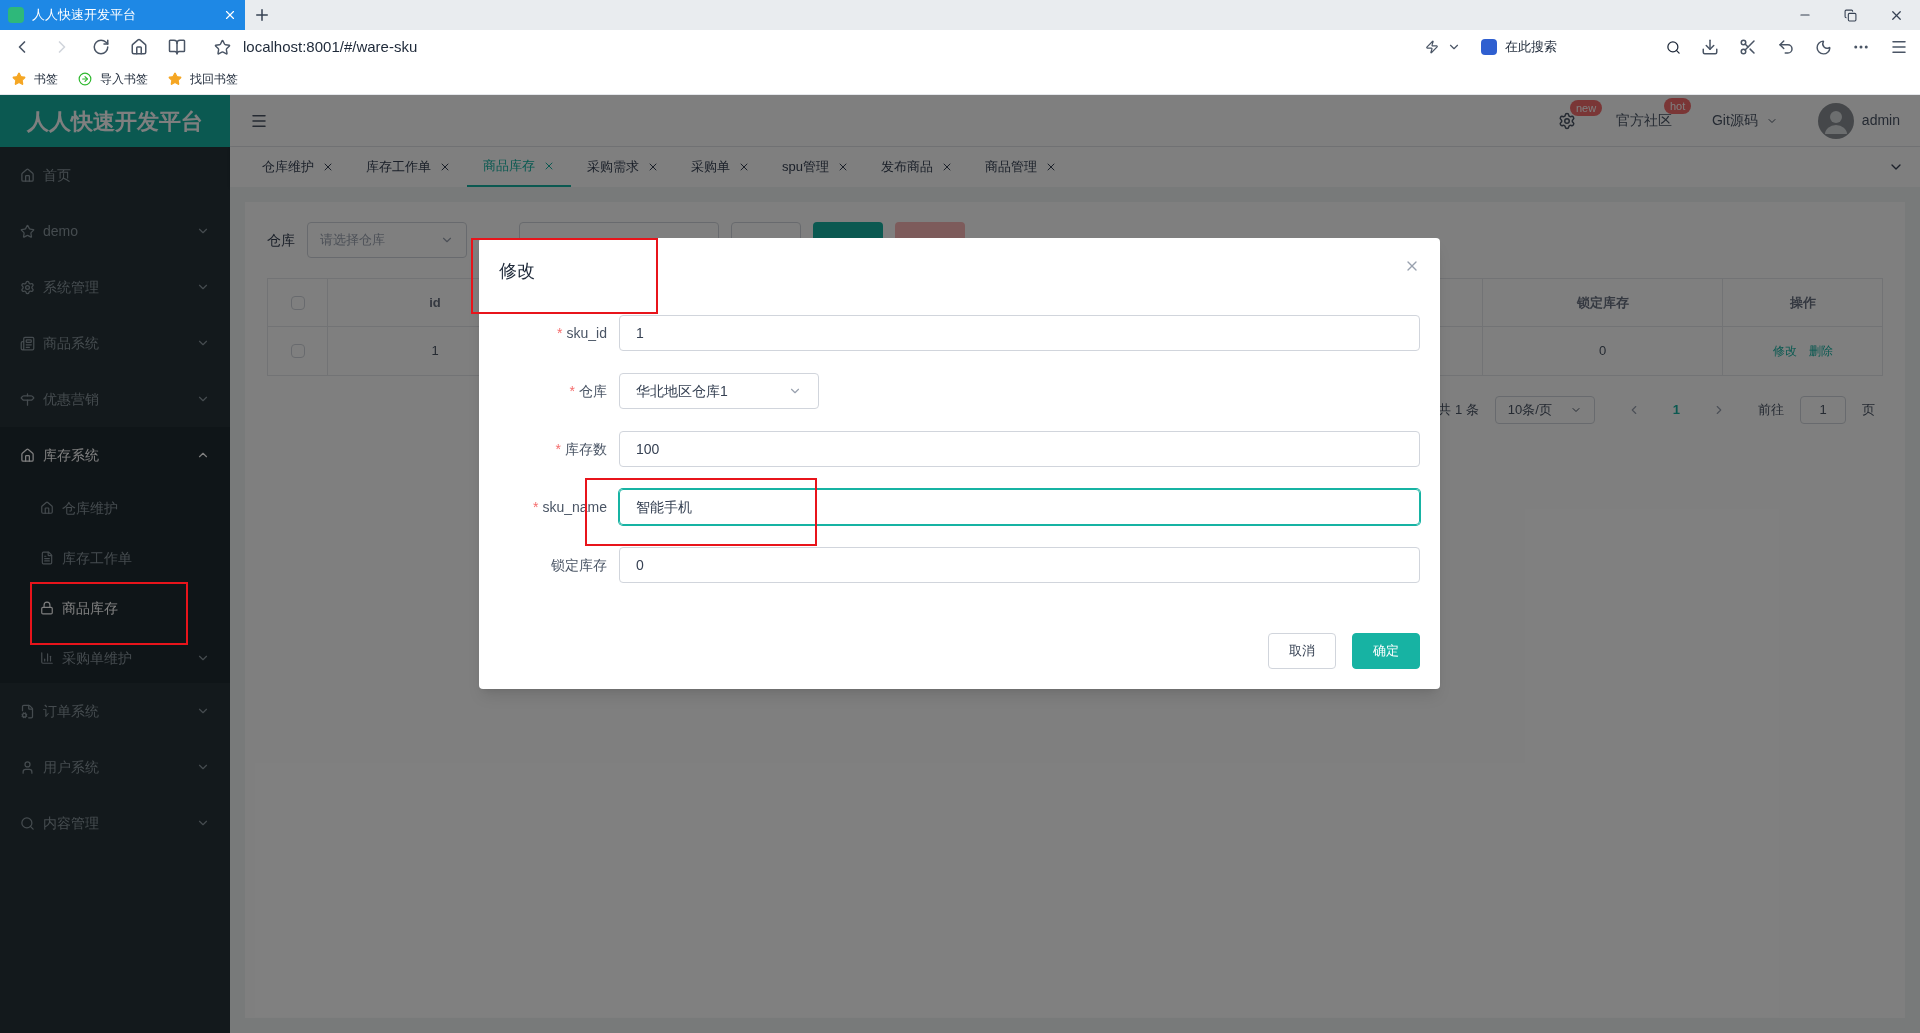  What do you see at coordinates (27, 399) in the screenshot?
I see `signpost-icon` at bounding box center [27, 399].